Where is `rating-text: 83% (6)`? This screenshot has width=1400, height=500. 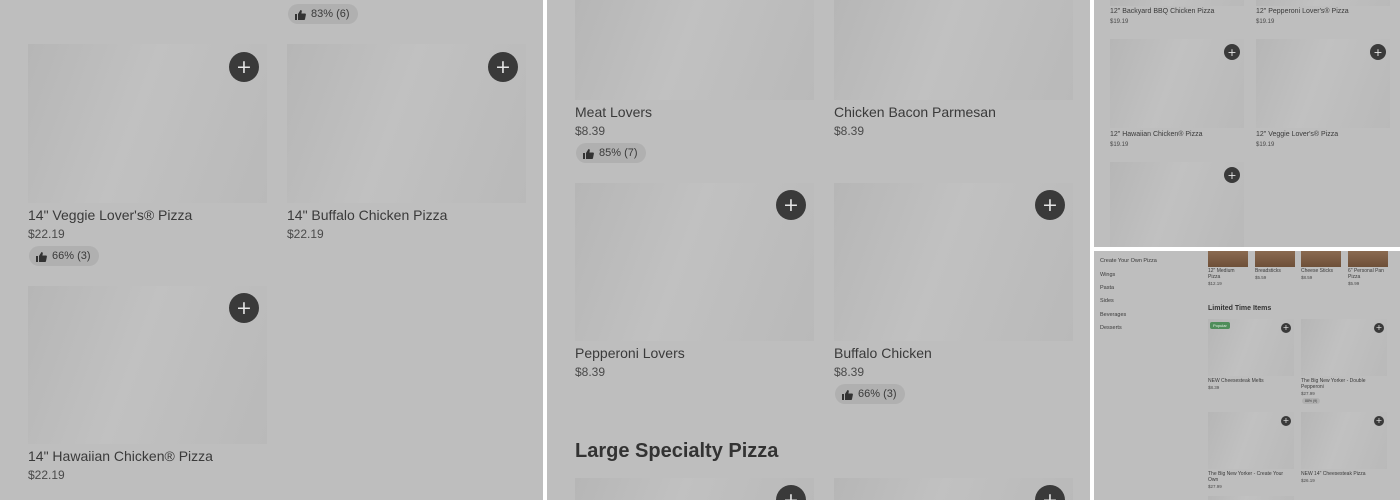 rating-text: 83% (6) is located at coordinates (330, 14).